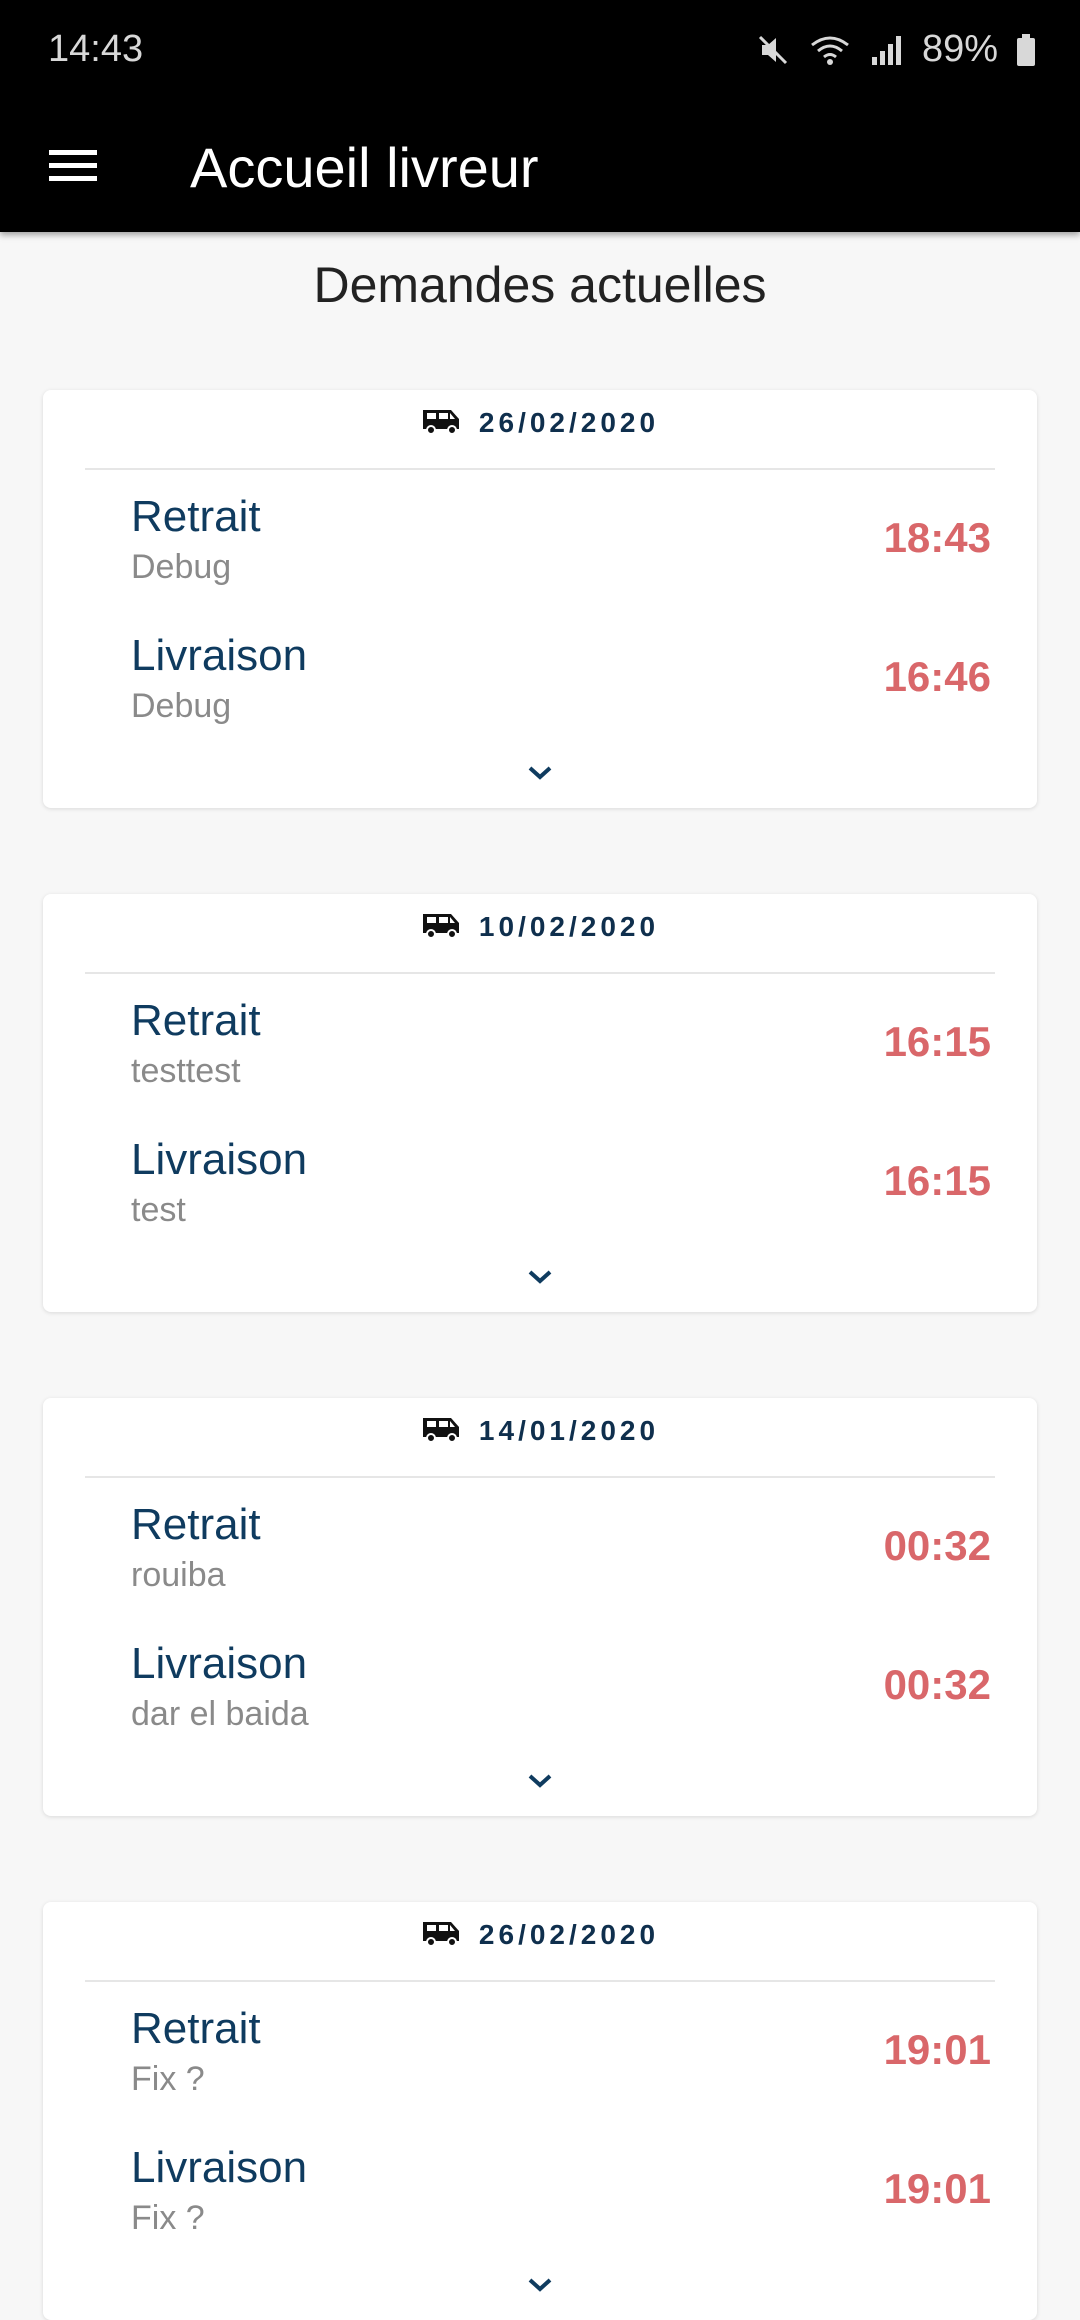 The height and width of the screenshot is (2320, 1080). Describe the element at coordinates (561, 1046) in the screenshot. I see `pickup-row: Retrait testtest 16:15` at that location.